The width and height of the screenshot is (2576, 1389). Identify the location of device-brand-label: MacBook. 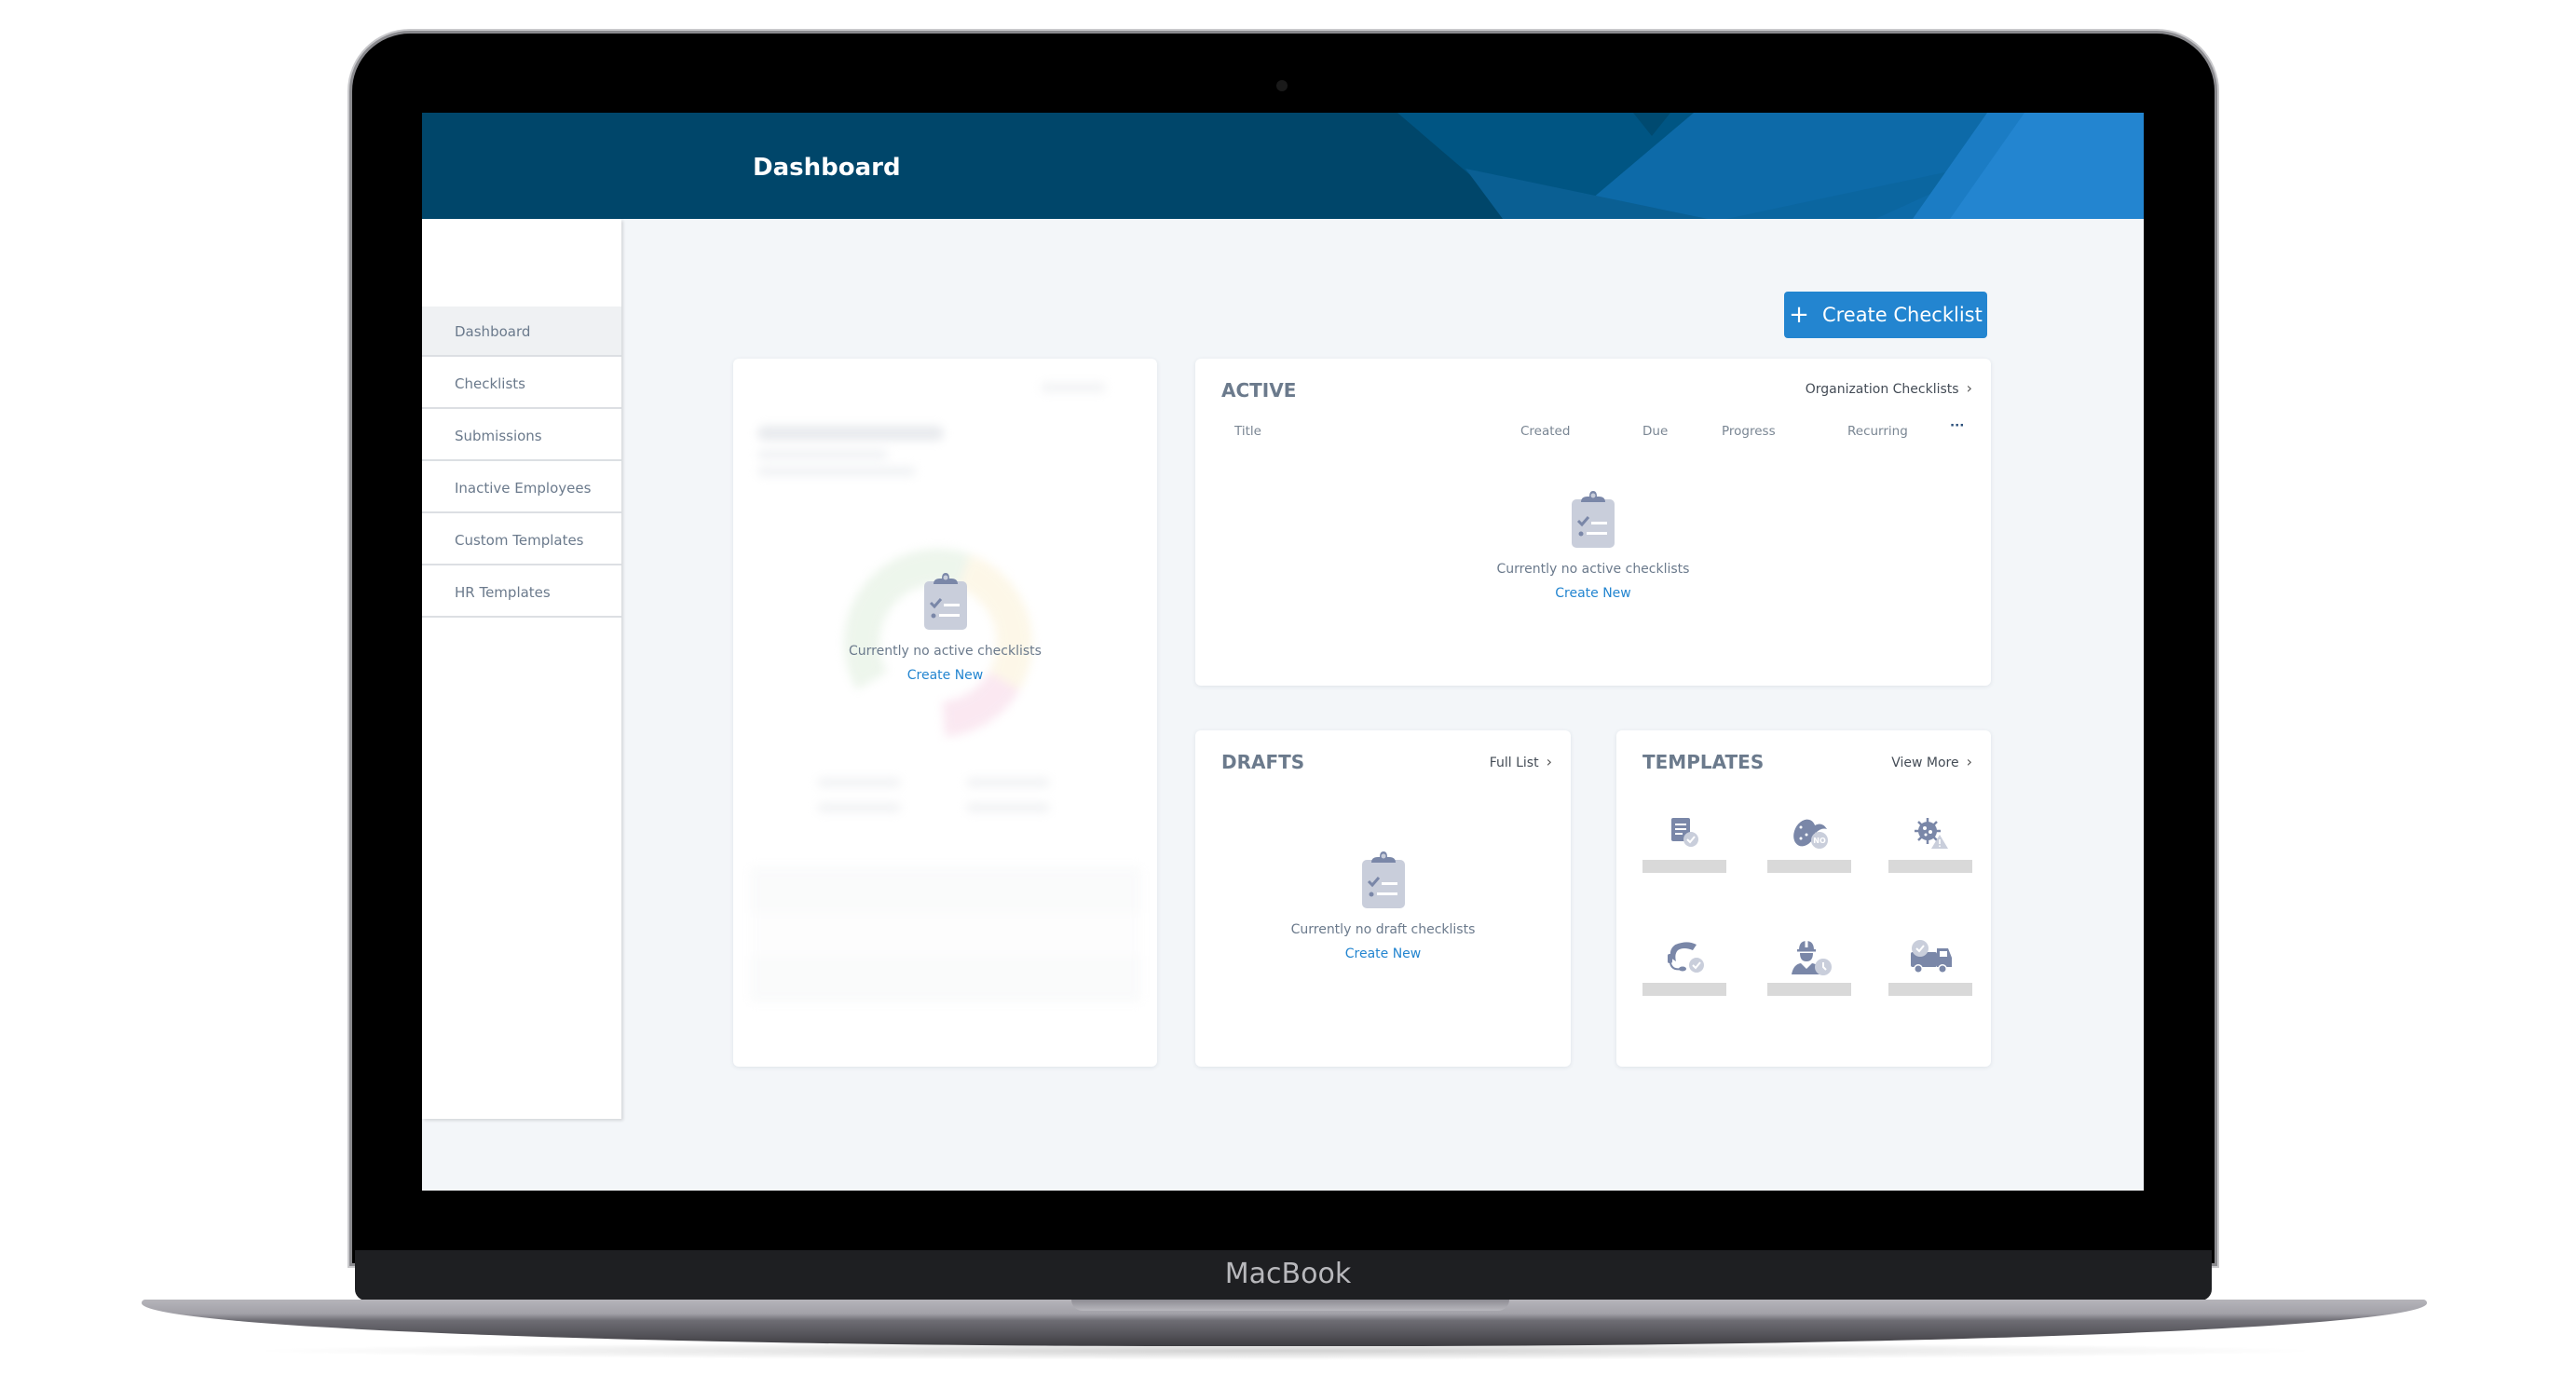
(1288, 1274).